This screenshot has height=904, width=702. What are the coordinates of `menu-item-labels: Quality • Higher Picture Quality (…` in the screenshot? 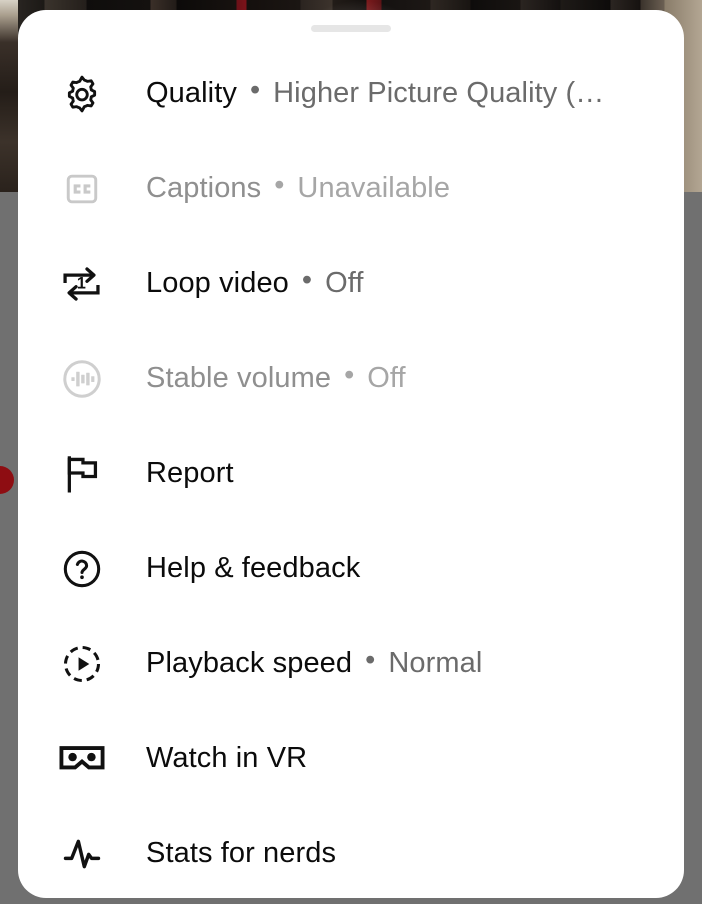 It's located at (415, 93).